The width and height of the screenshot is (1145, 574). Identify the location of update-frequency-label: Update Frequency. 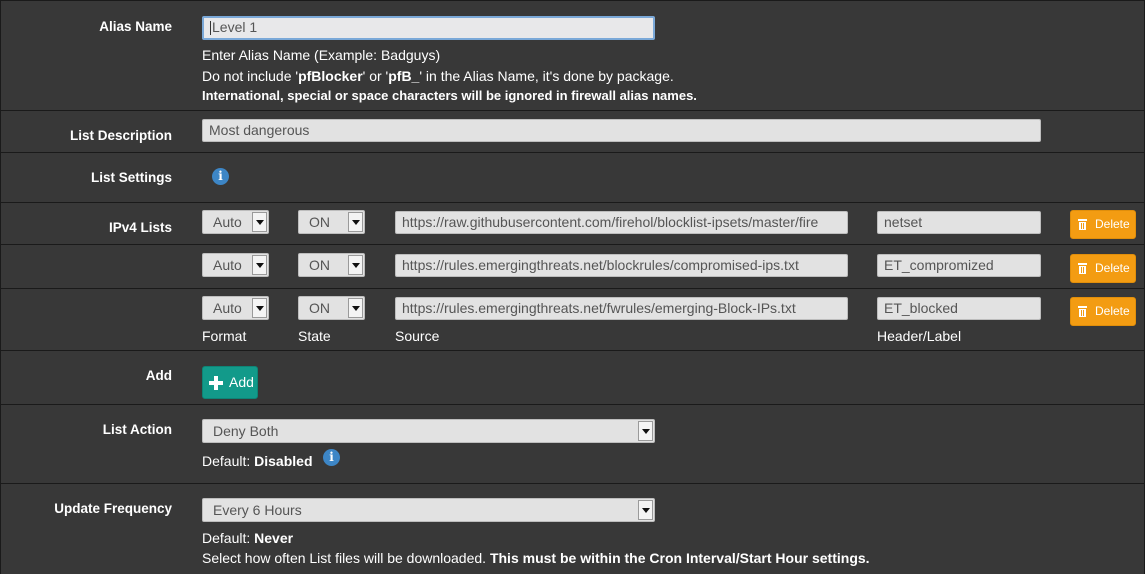
(113, 508).